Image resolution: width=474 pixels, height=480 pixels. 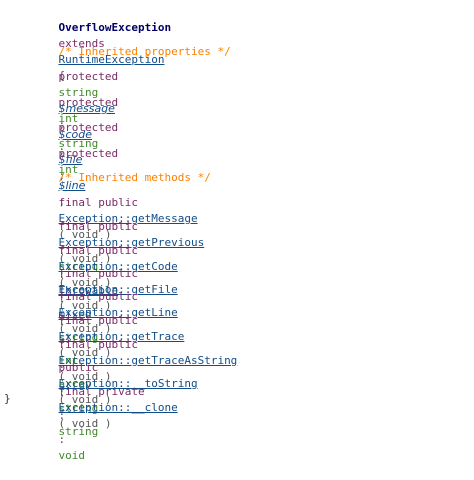 What do you see at coordinates (101, 391) in the screenshot?
I see `method-modifiers: final private` at bounding box center [101, 391].